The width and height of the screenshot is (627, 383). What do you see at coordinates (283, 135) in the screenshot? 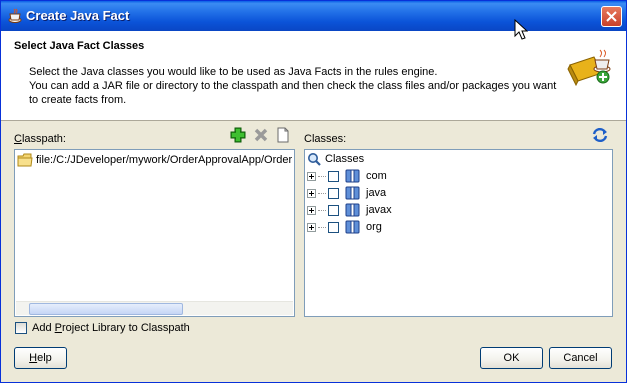
I see `new-file-icon` at bounding box center [283, 135].